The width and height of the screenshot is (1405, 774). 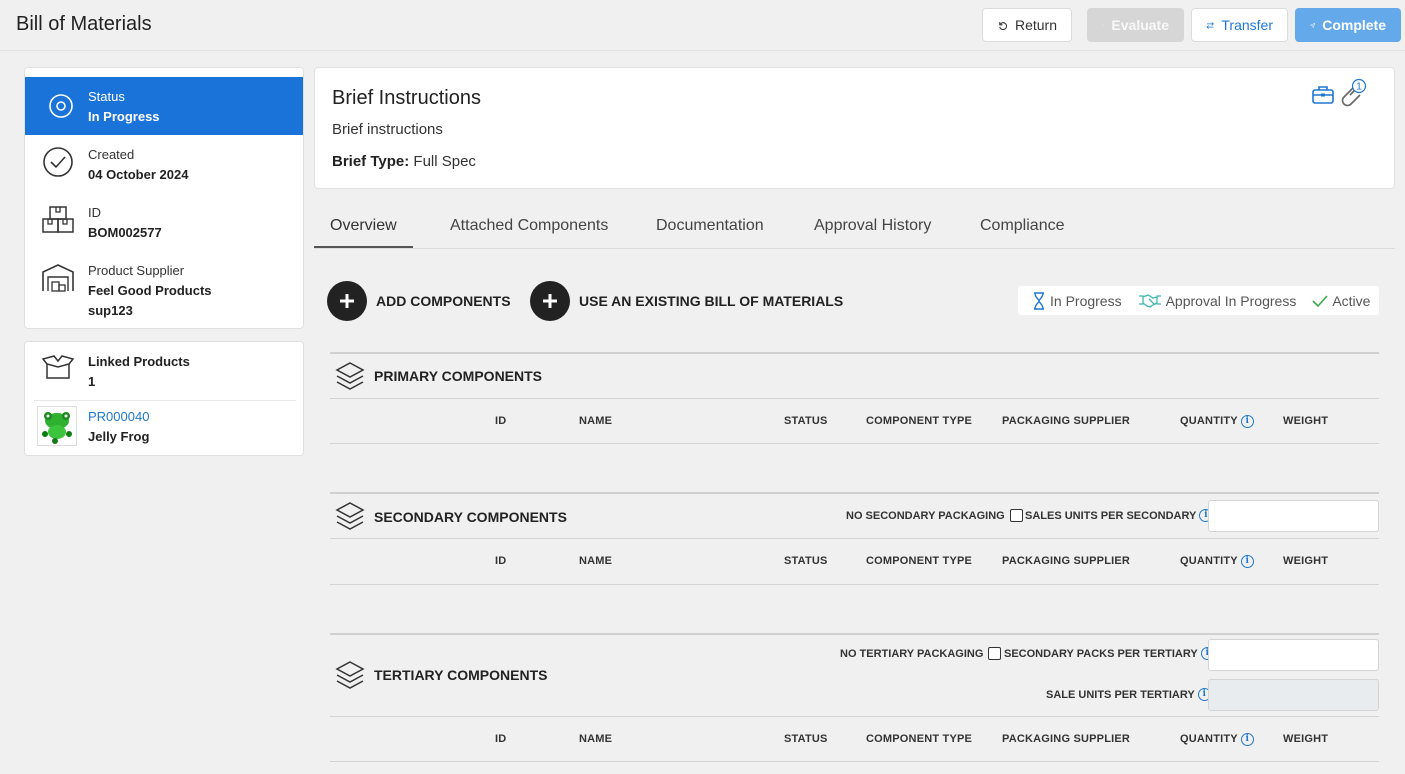 What do you see at coordinates (1293, 516) in the screenshot?
I see `sales-units-per-secondary-input` at bounding box center [1293, 516].